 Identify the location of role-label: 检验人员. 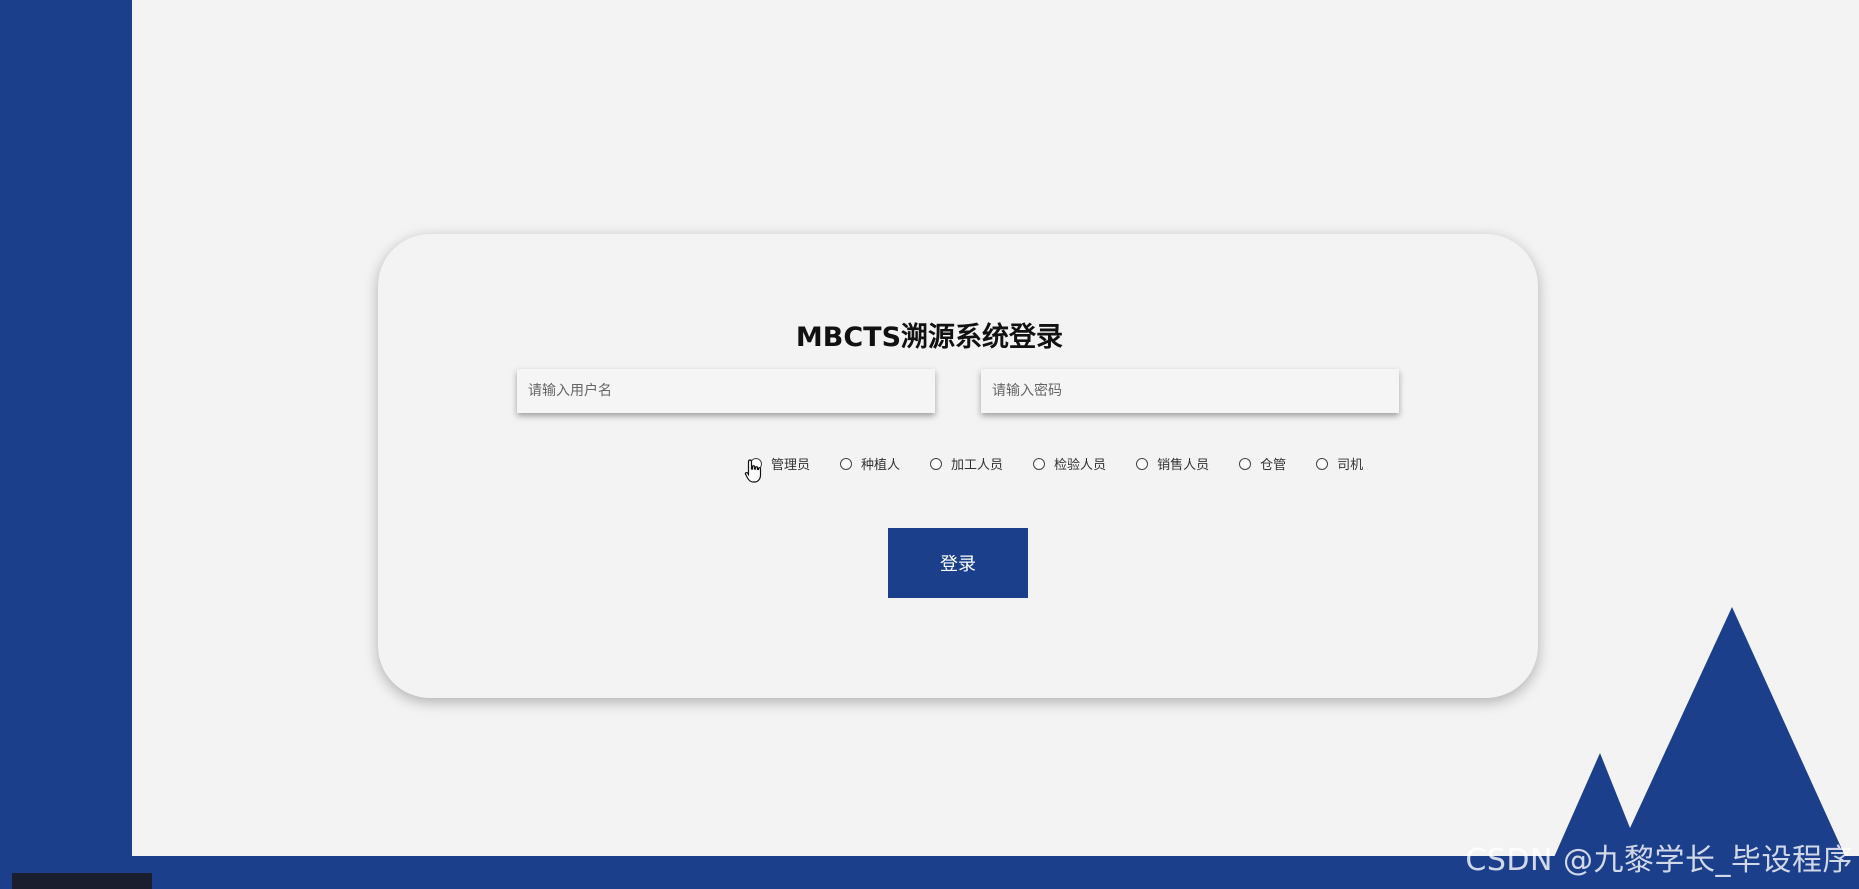
(1080, 465).